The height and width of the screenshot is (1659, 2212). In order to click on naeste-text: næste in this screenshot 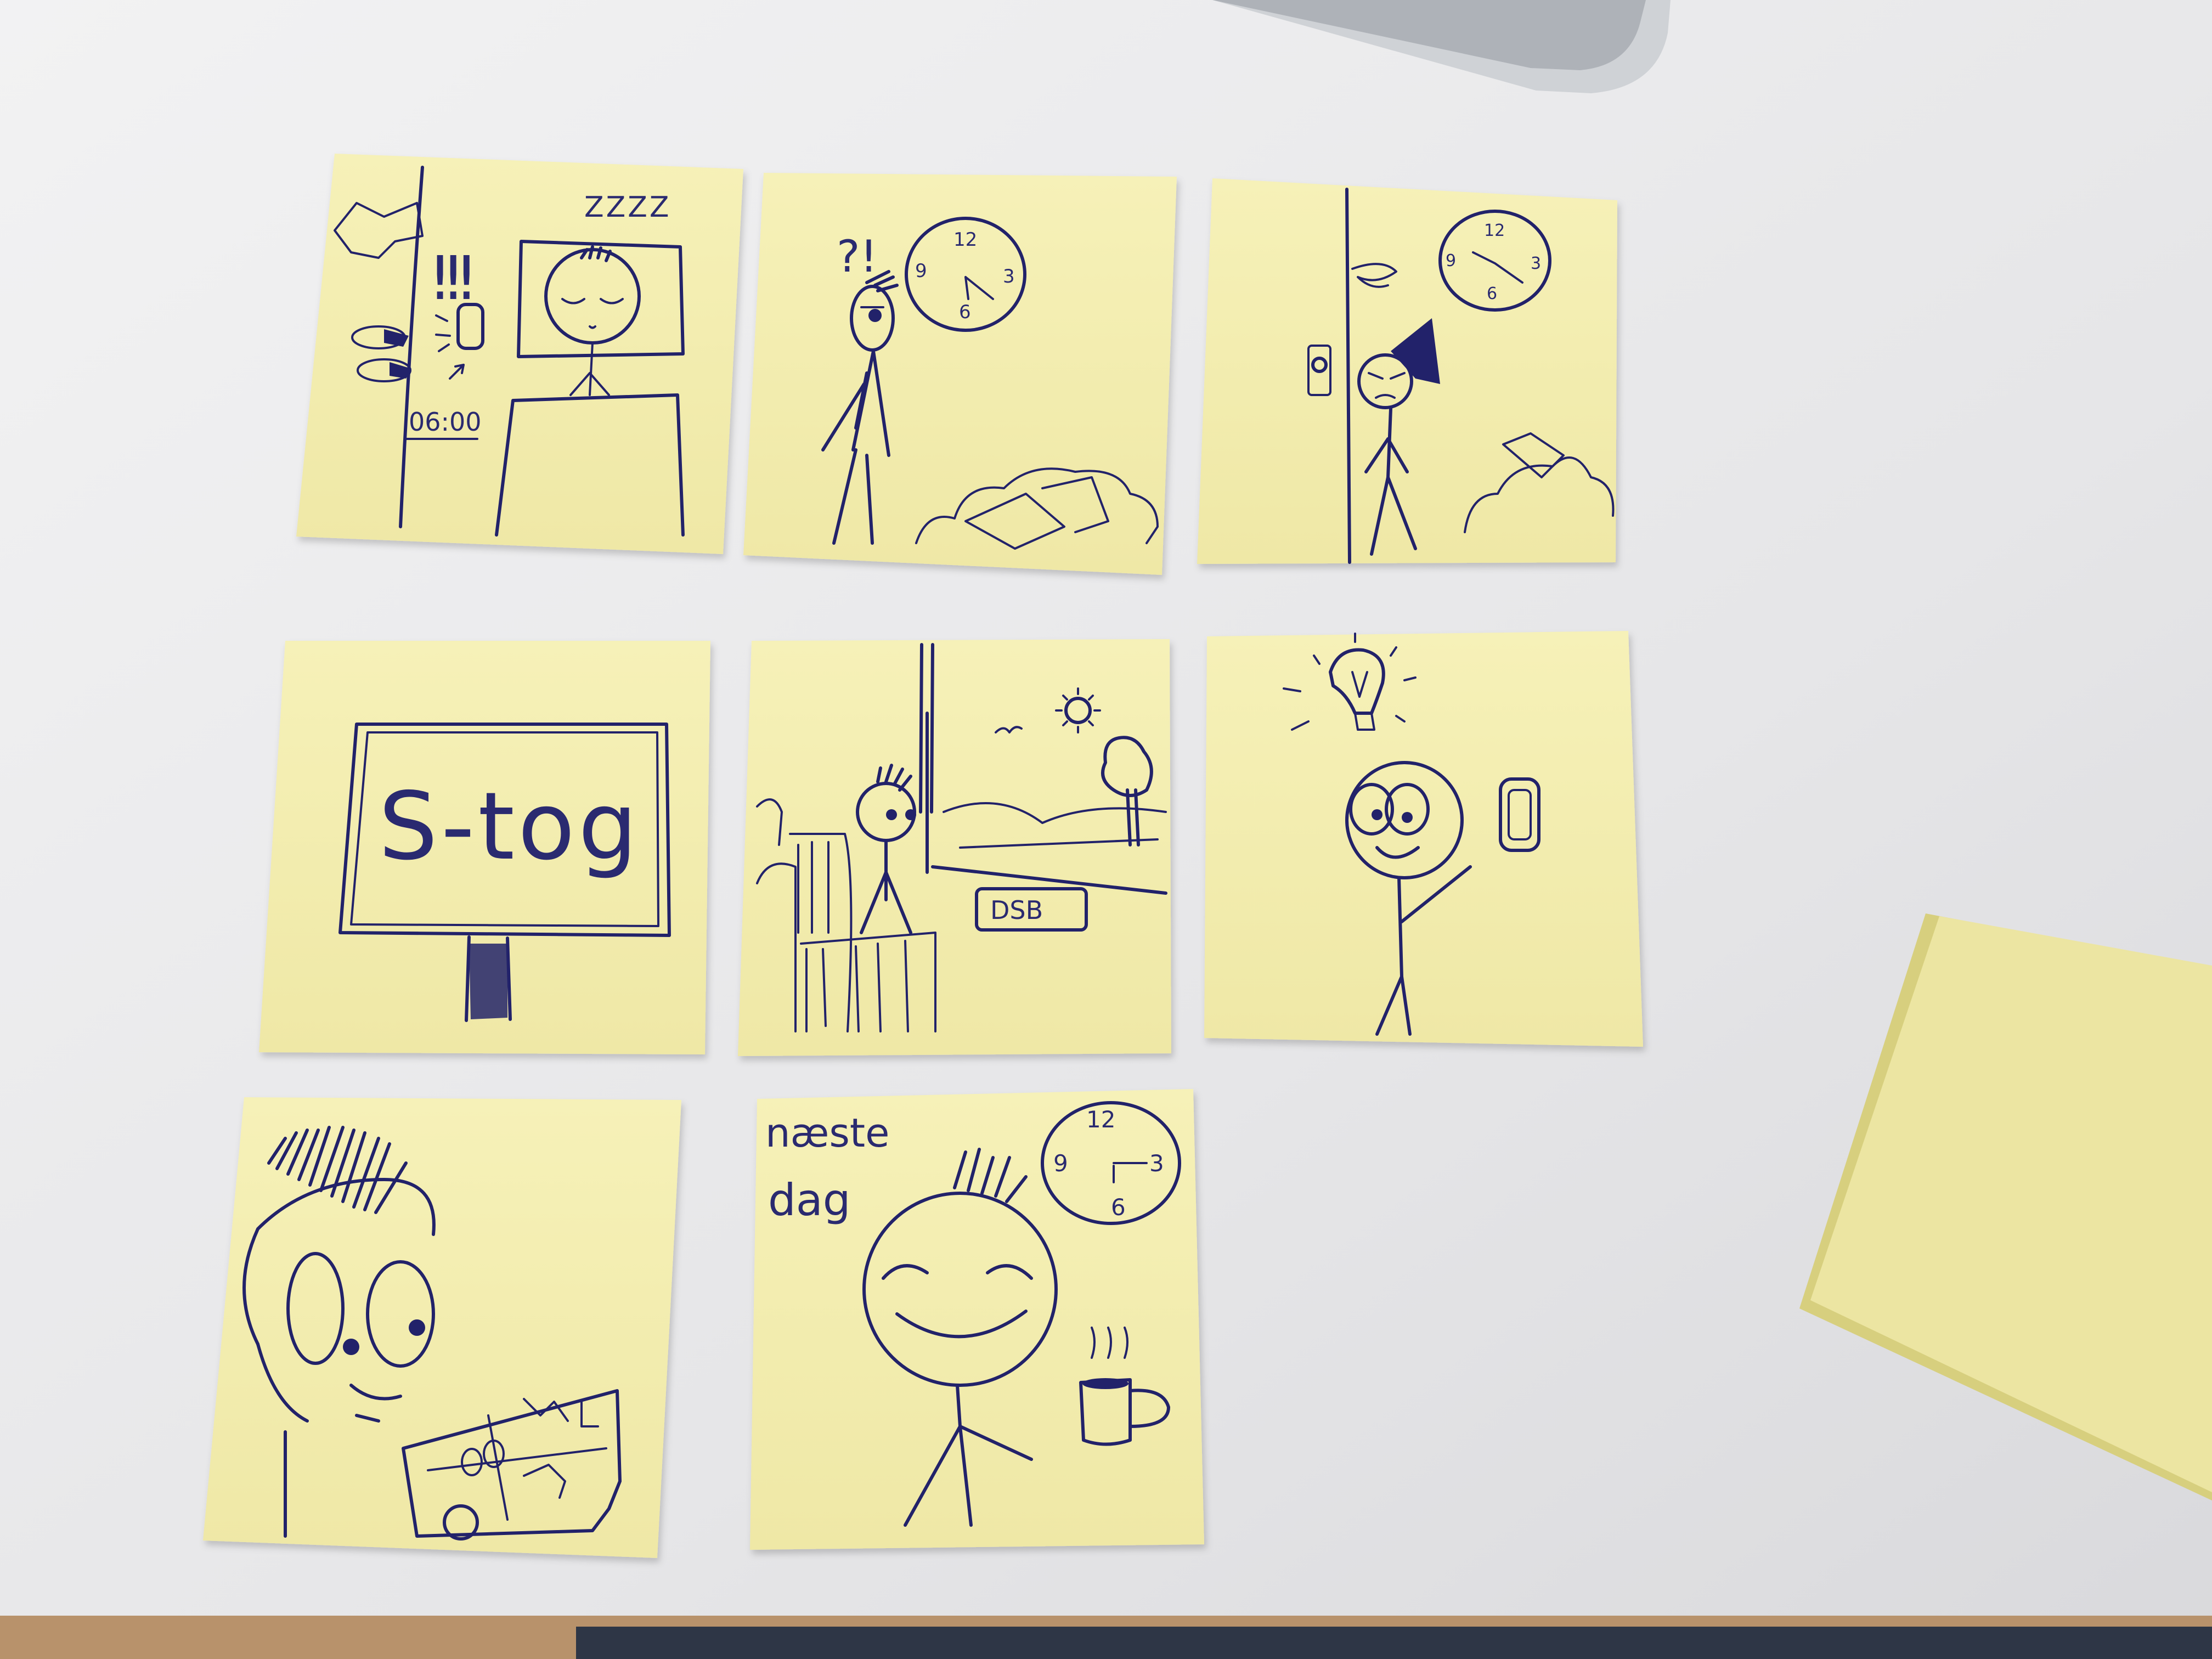, I will do `click(827, 1133)`.